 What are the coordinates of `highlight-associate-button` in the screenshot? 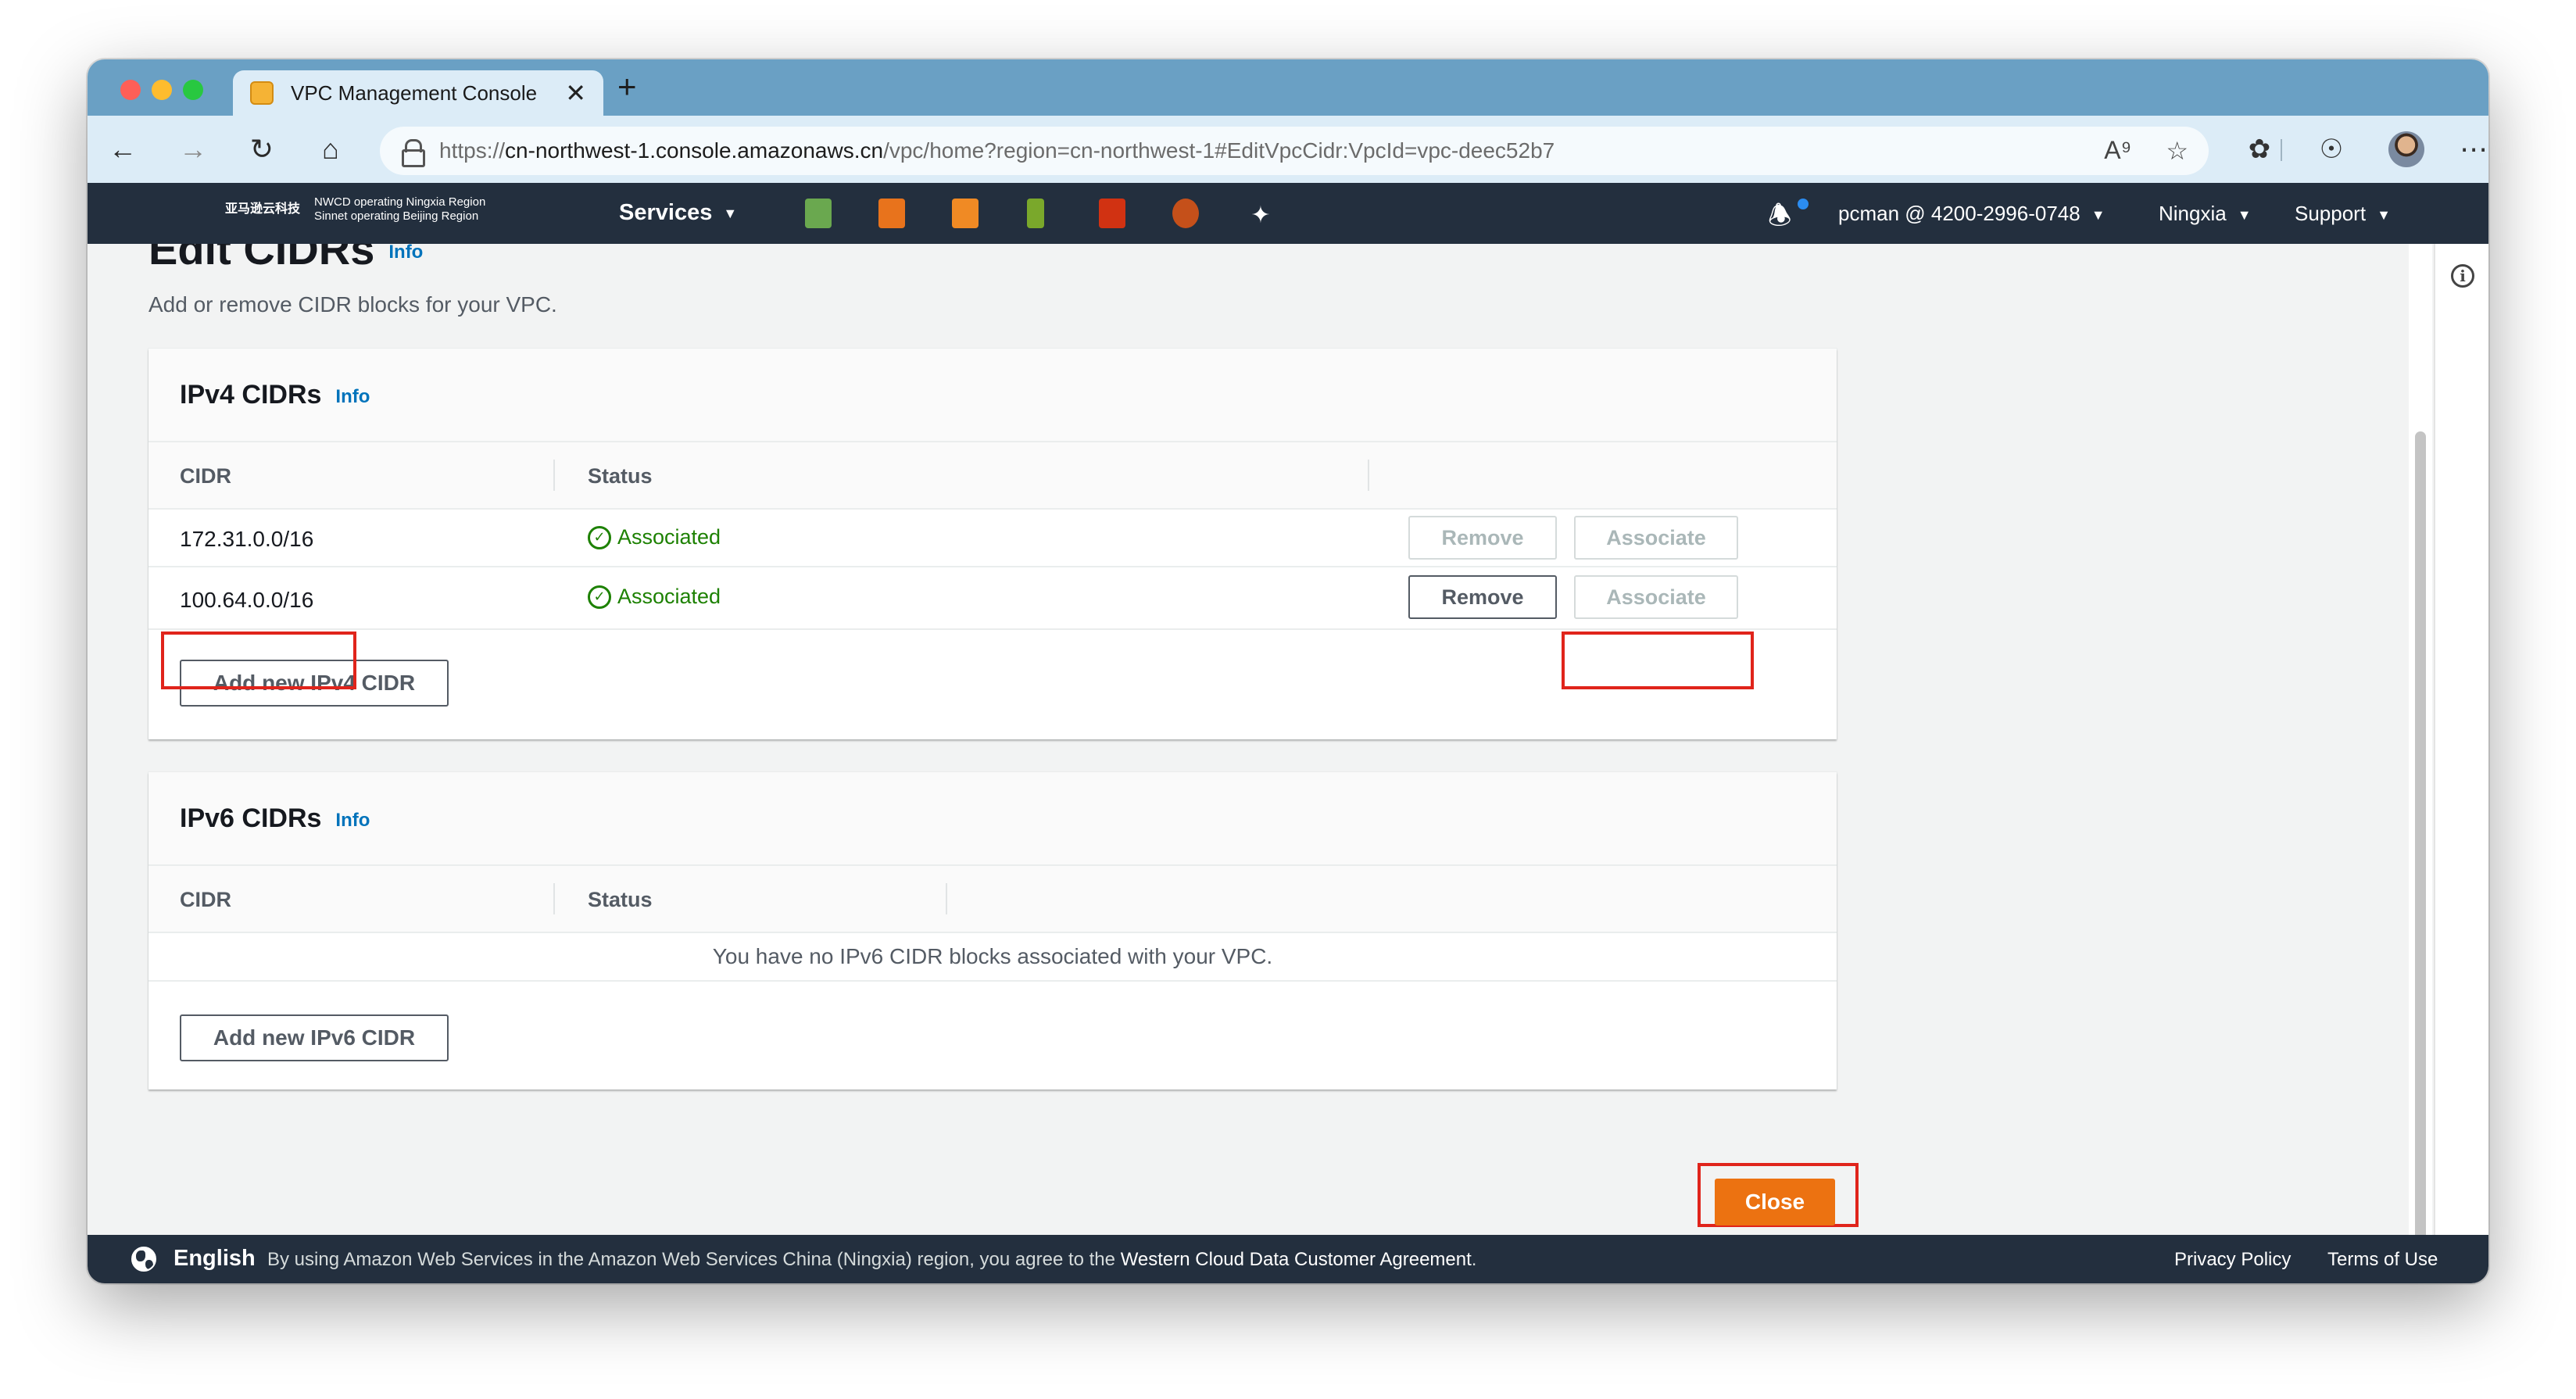 It's located at (1658, 661).